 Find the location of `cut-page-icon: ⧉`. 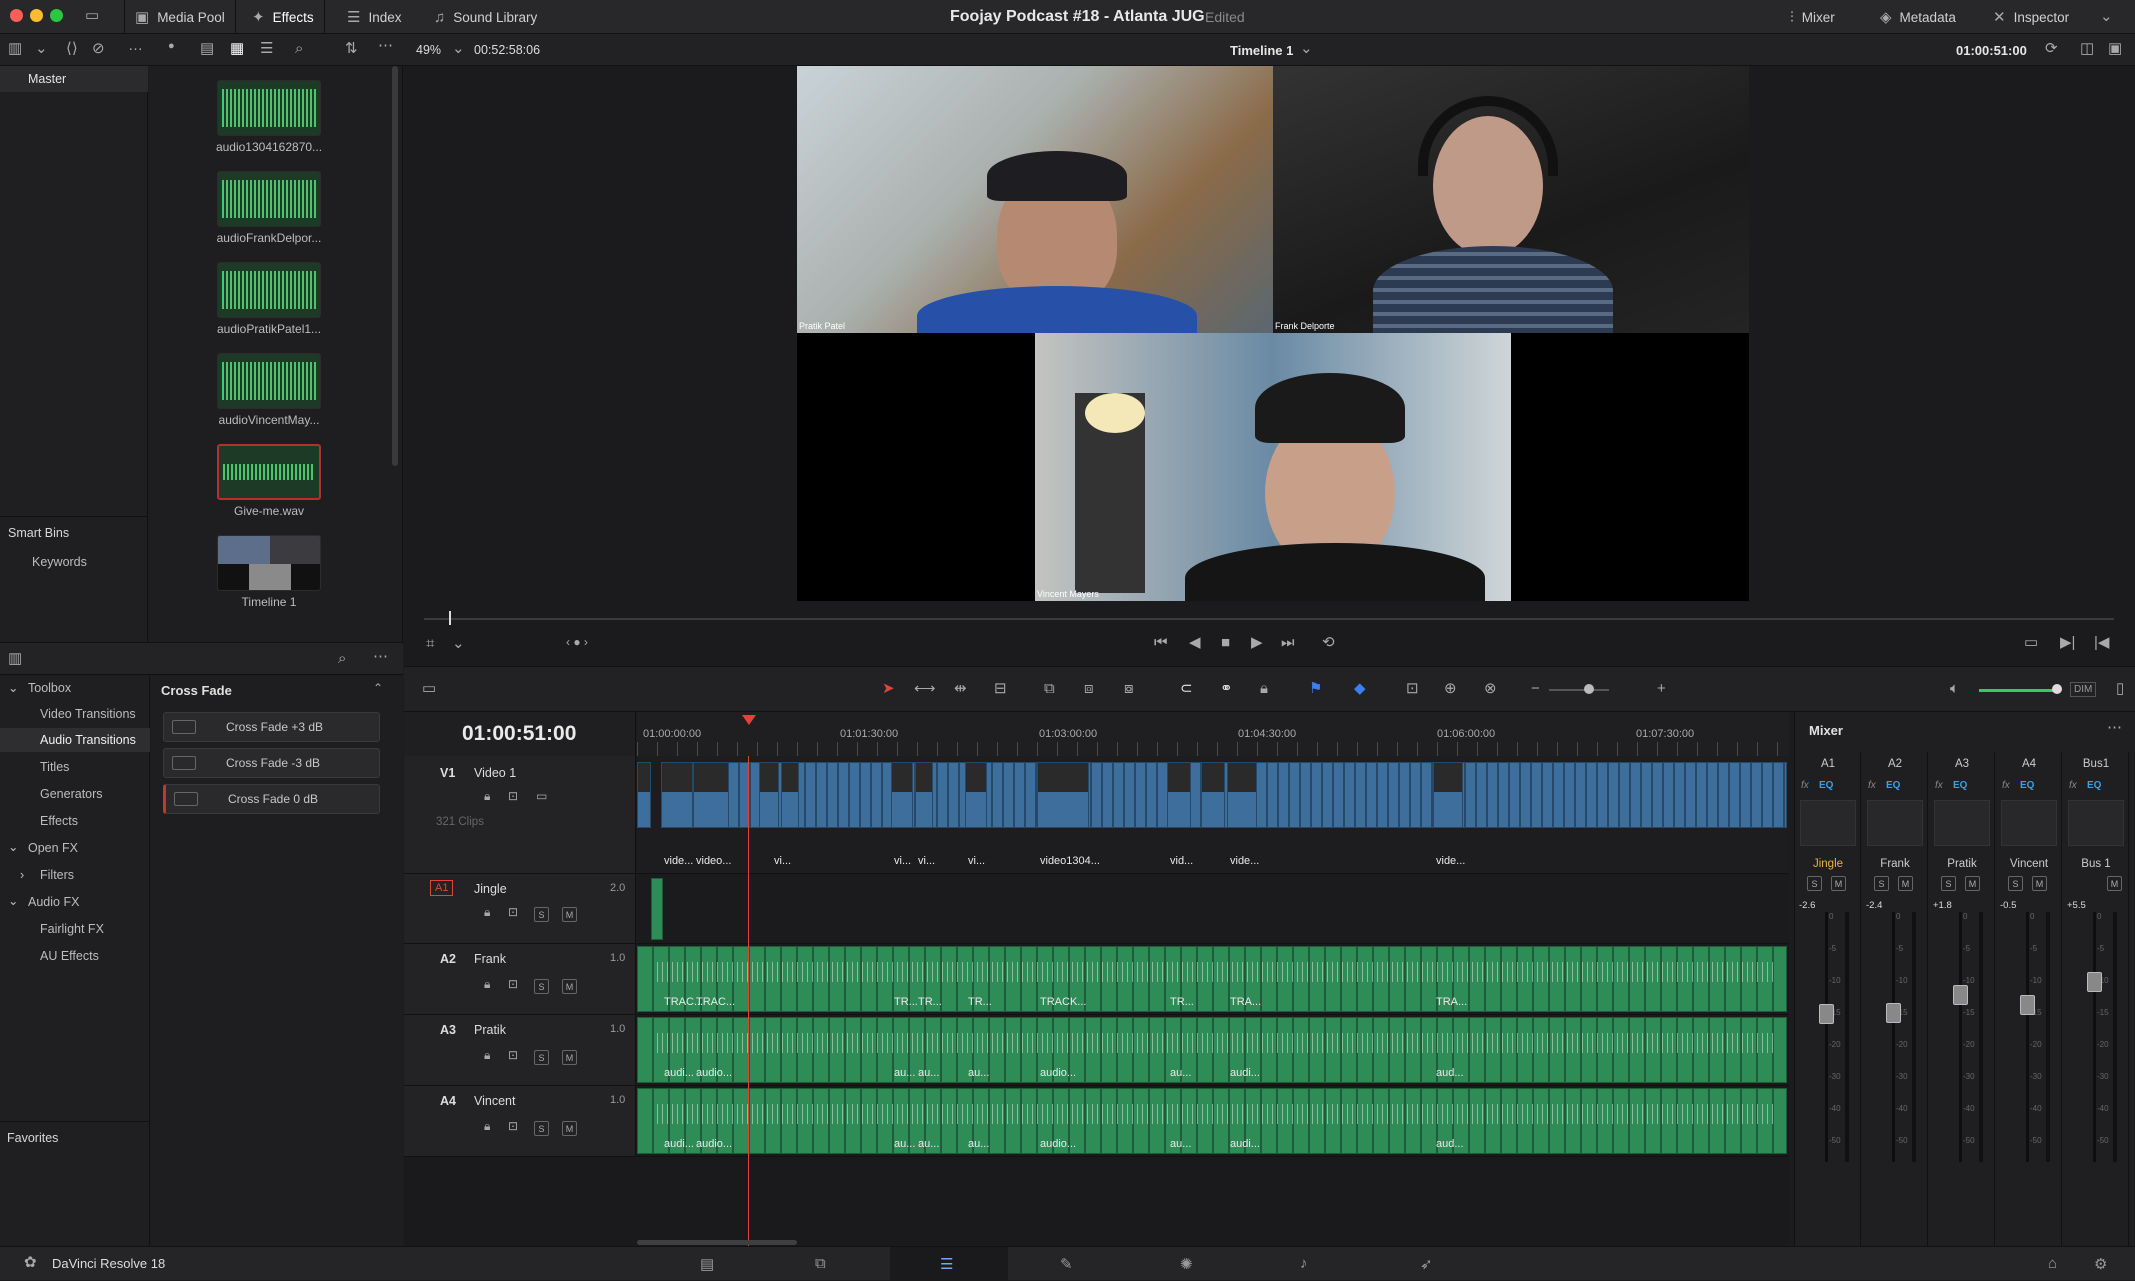

cut-page-icon: ⧉ is located at coordinates (820, 1263).